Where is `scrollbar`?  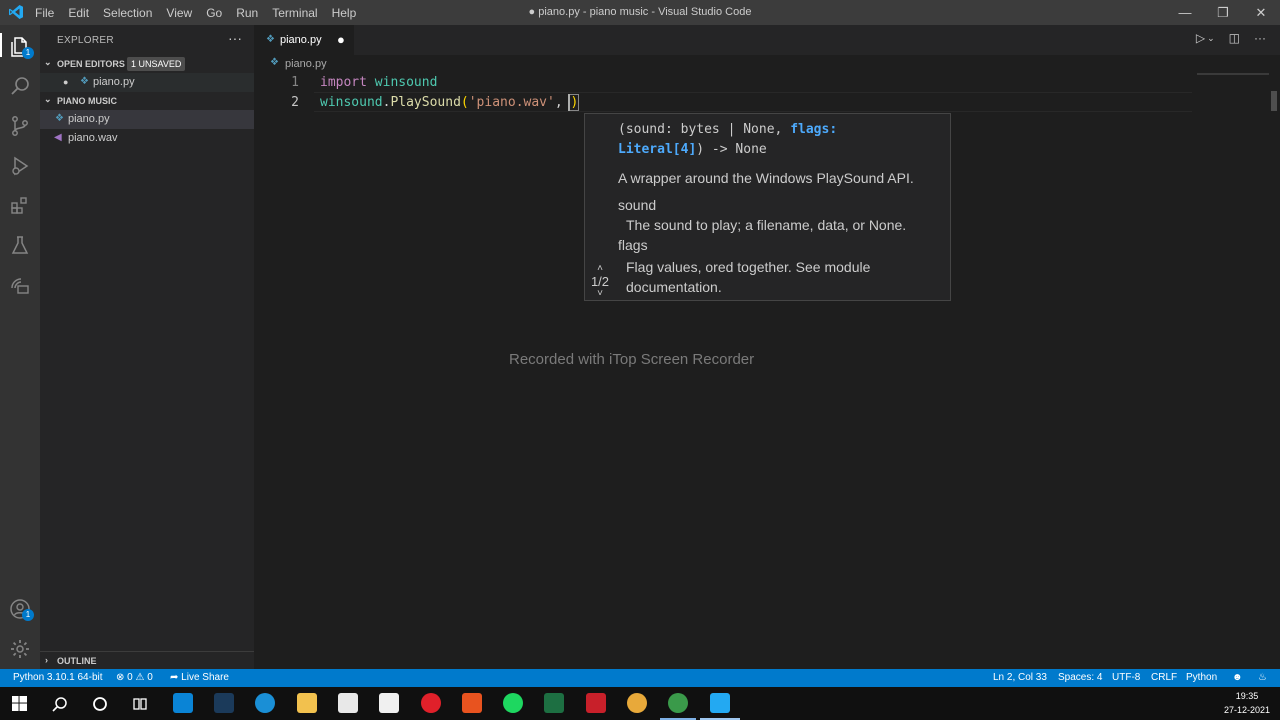 scrollbar is located at coordinates (1274, 101).